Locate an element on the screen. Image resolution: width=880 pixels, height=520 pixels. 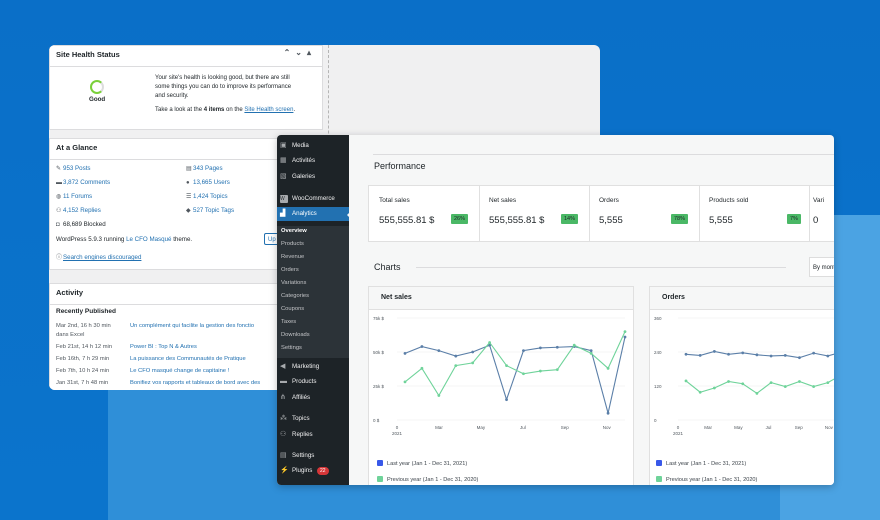
search-engines-label: Search engines discouraged is located at coordinates (102, 257).